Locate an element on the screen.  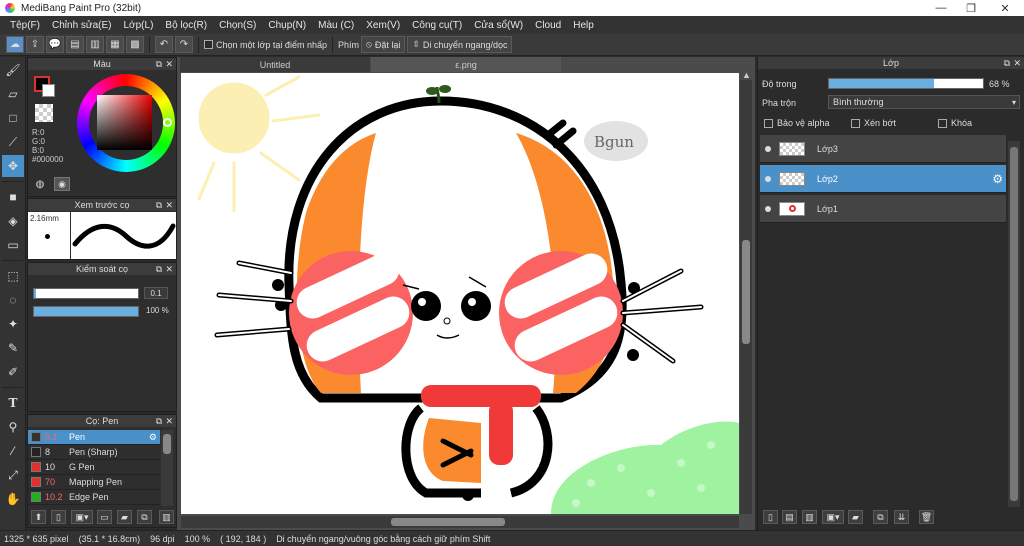
undo-icon: ↶ is located at coordinates (164, 44).